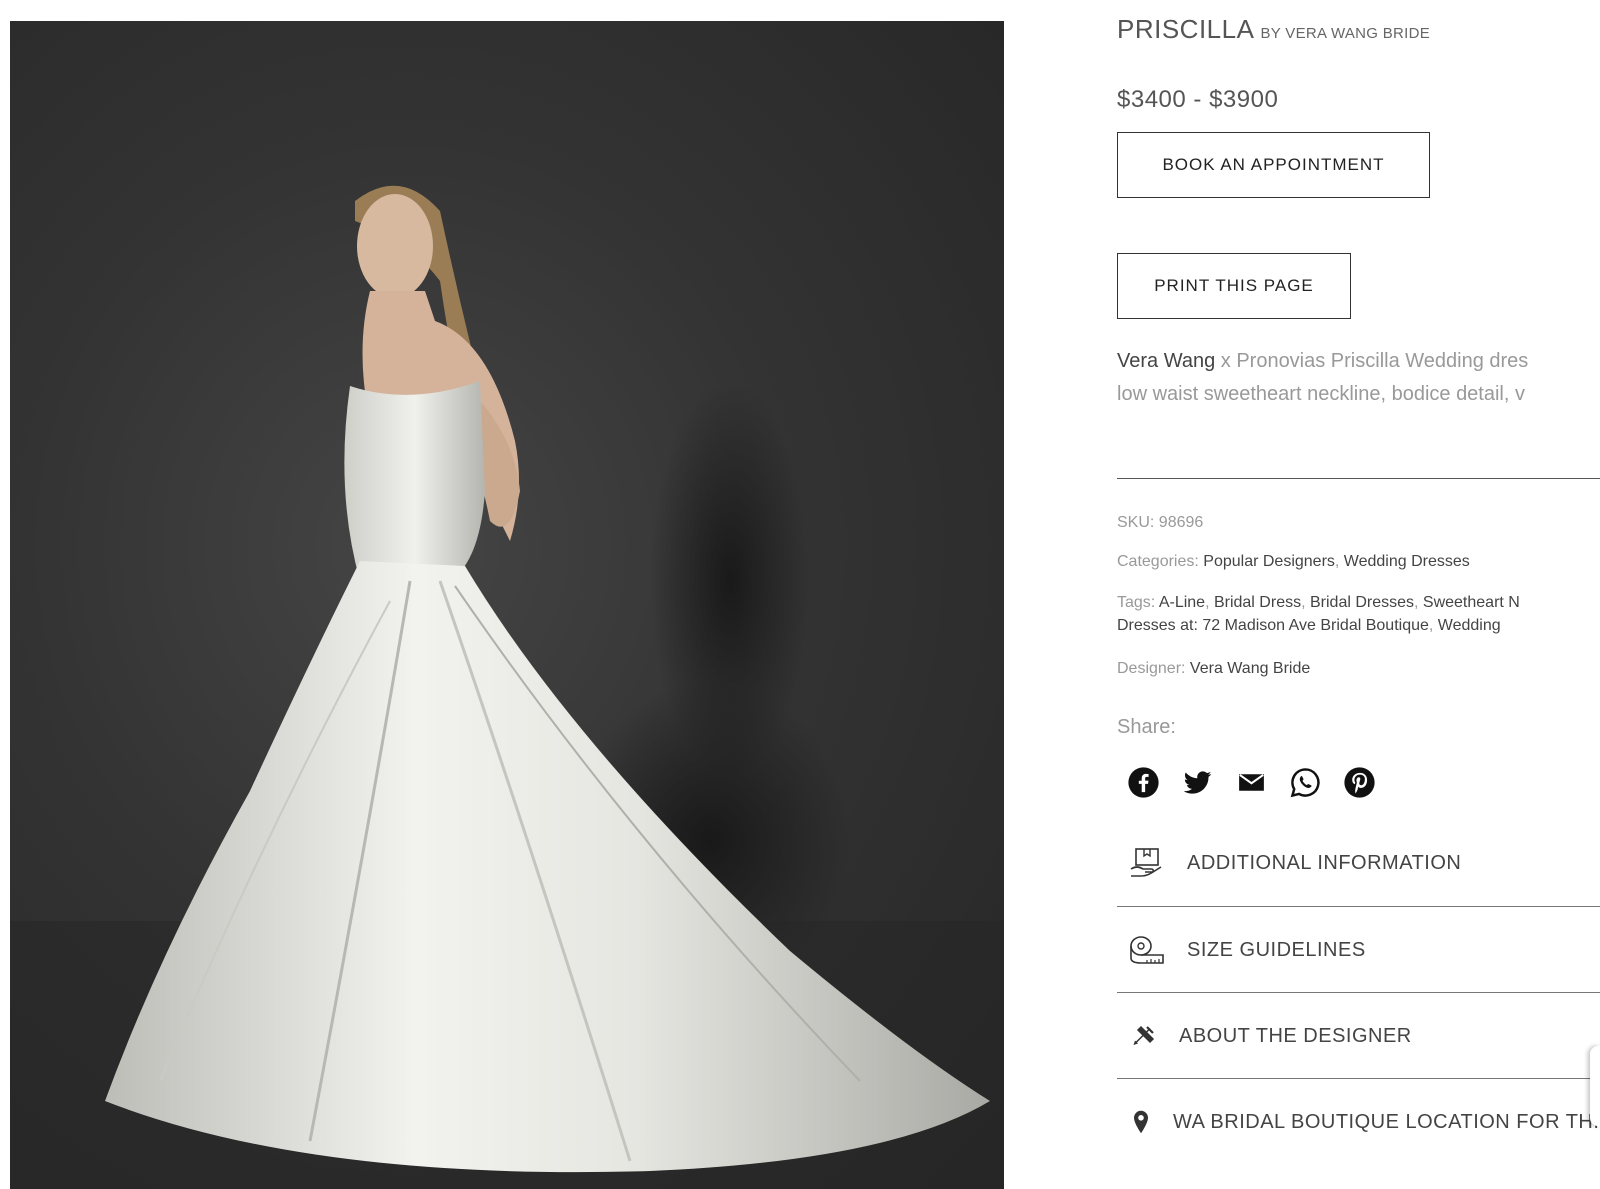 This screenshot has height=1189, width=1600. Describe the element at coordinates (1143, 782) in the screenshot. I see `facebook-icon` at that location.